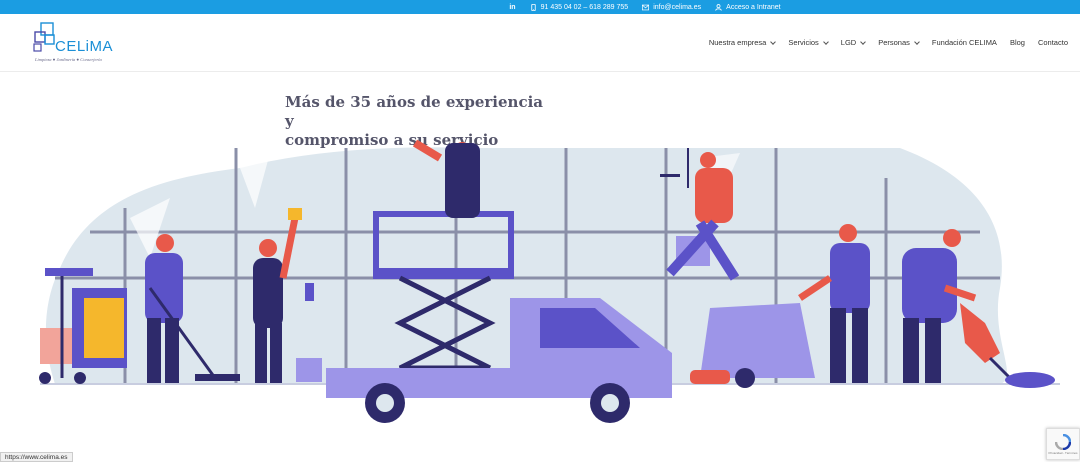  I want to click on nav-blog: Blog, so click(1017, 42).